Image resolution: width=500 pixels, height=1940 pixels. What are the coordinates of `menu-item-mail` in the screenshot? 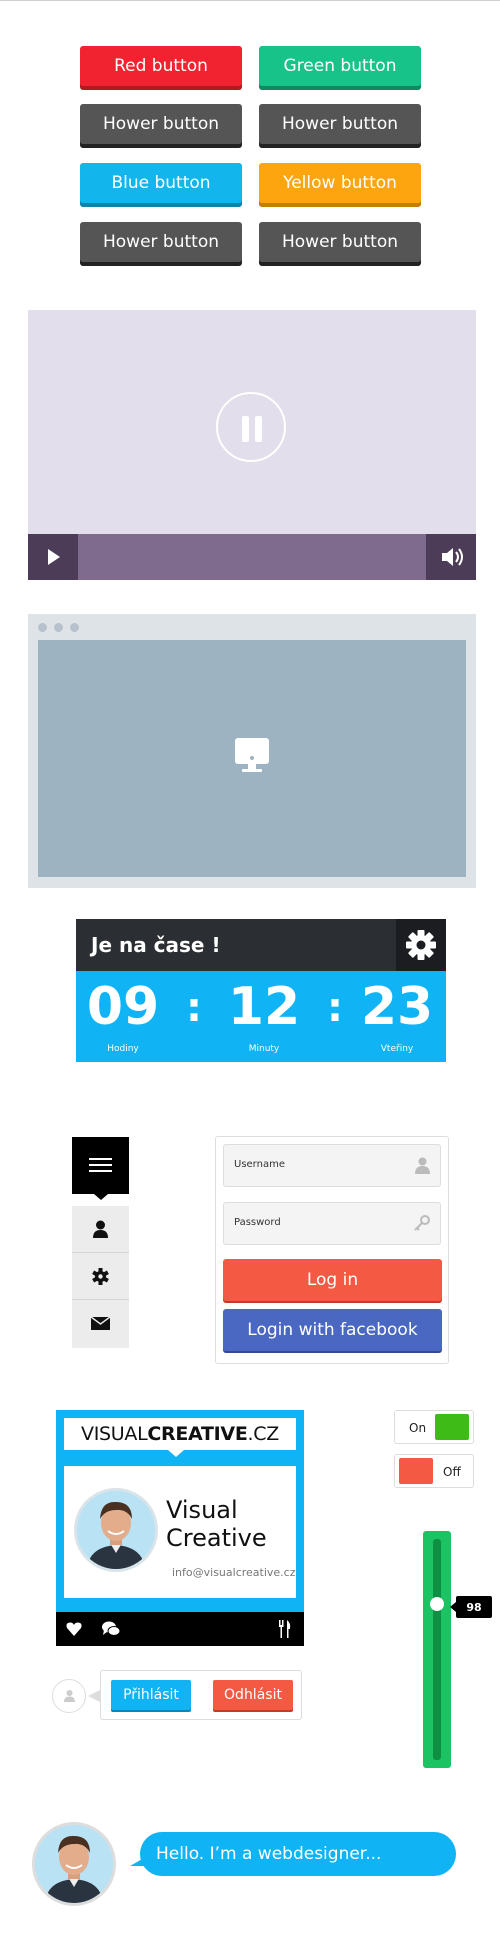 It's located at (100, 1323).